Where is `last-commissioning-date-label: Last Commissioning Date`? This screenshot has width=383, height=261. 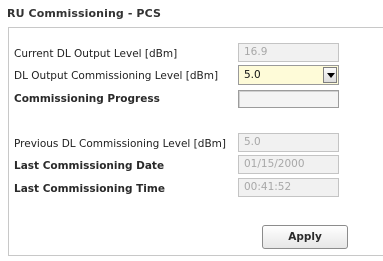
last-commissioning-date-label: Last Commissioning Date is located at coordinates (89, 166).